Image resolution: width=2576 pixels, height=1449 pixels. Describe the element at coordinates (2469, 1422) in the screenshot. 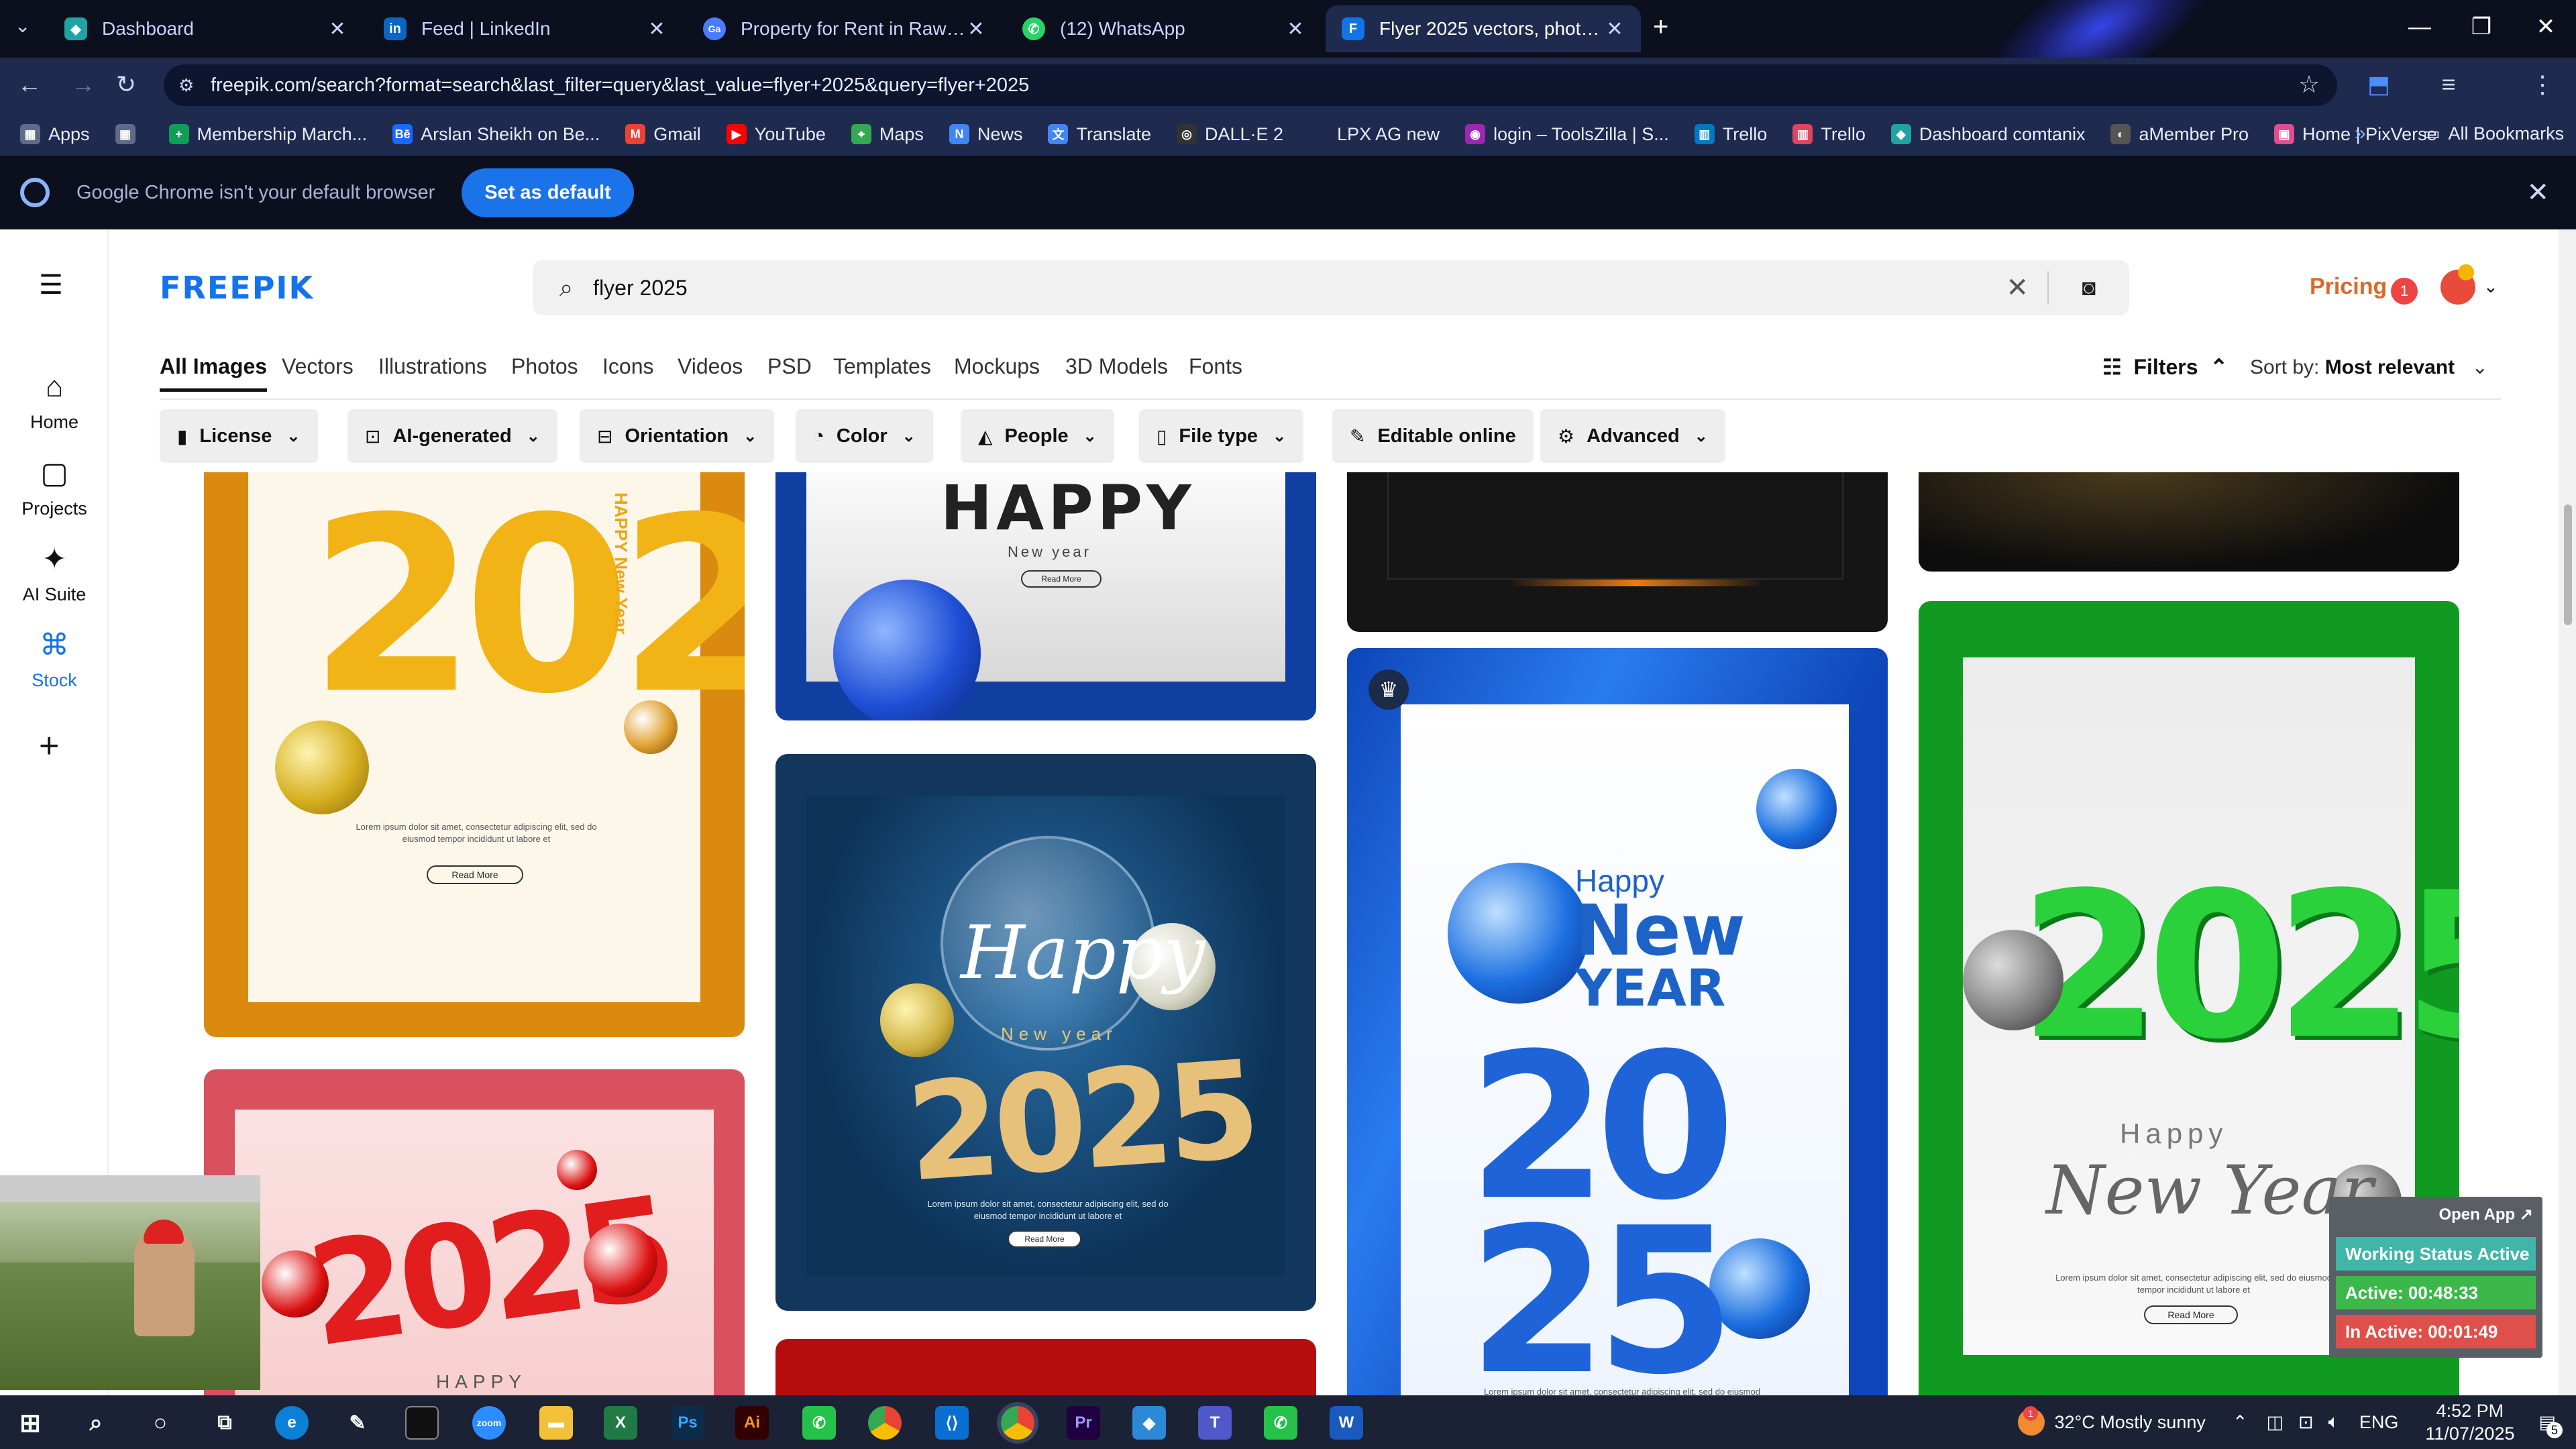

I see `clock: 4:52 PM 11/07/2025` at that location.